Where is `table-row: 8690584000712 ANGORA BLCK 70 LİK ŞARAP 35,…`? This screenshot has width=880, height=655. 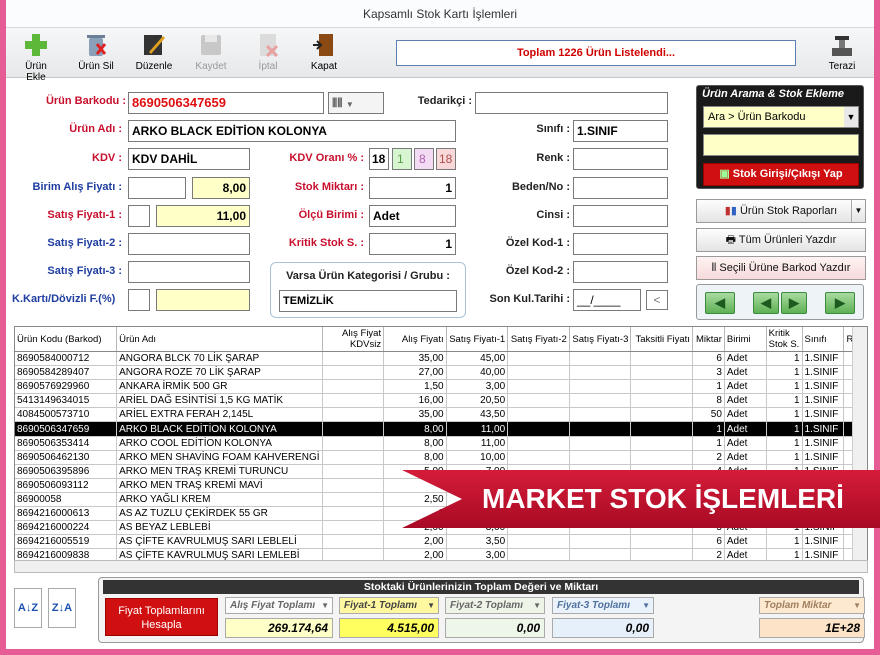
table-row: 8690584000712 ANGORA BLCK 70 LİK ŞARAP 35,… is located at coordinates (441, 359).